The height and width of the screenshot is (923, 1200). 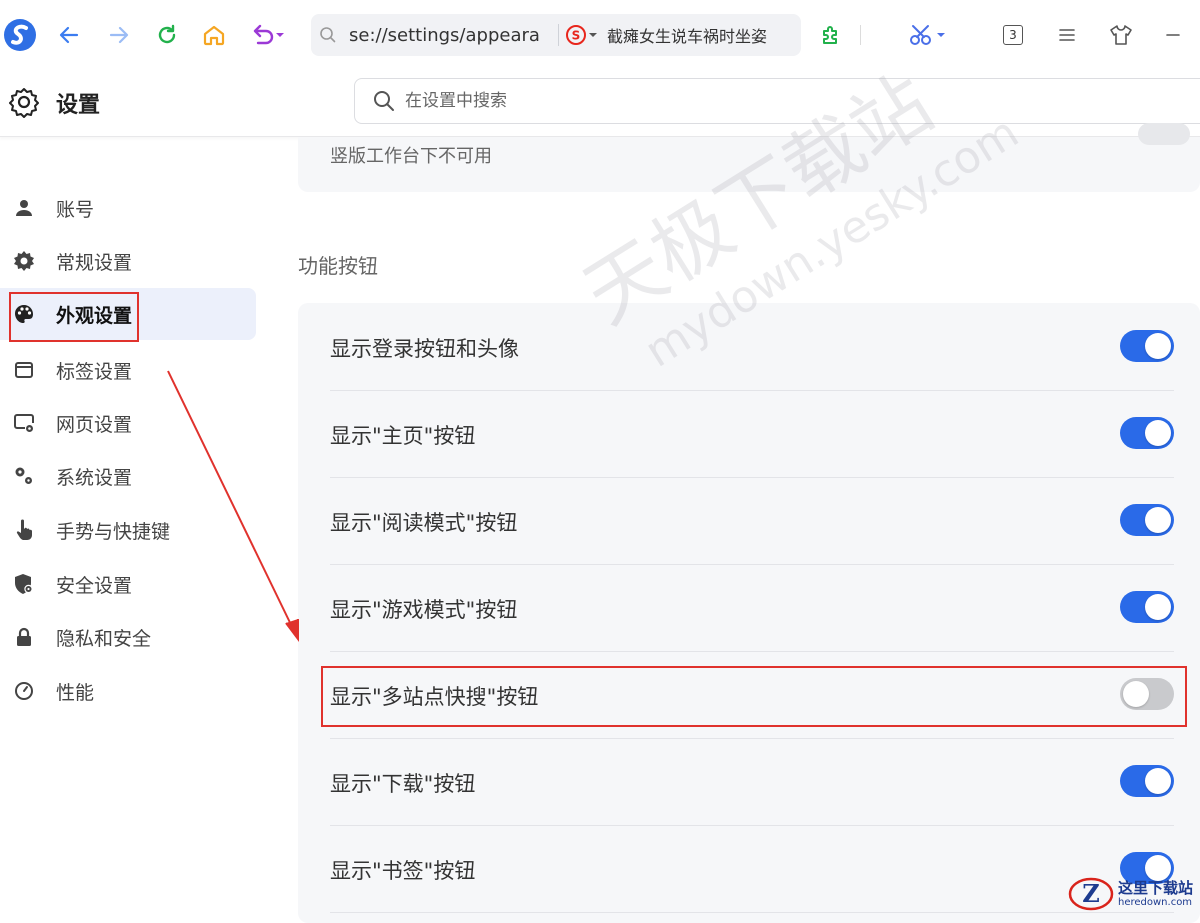 I want to click on setting-label: 显示"游戏模式"按钮, so click(x=424, y=610).